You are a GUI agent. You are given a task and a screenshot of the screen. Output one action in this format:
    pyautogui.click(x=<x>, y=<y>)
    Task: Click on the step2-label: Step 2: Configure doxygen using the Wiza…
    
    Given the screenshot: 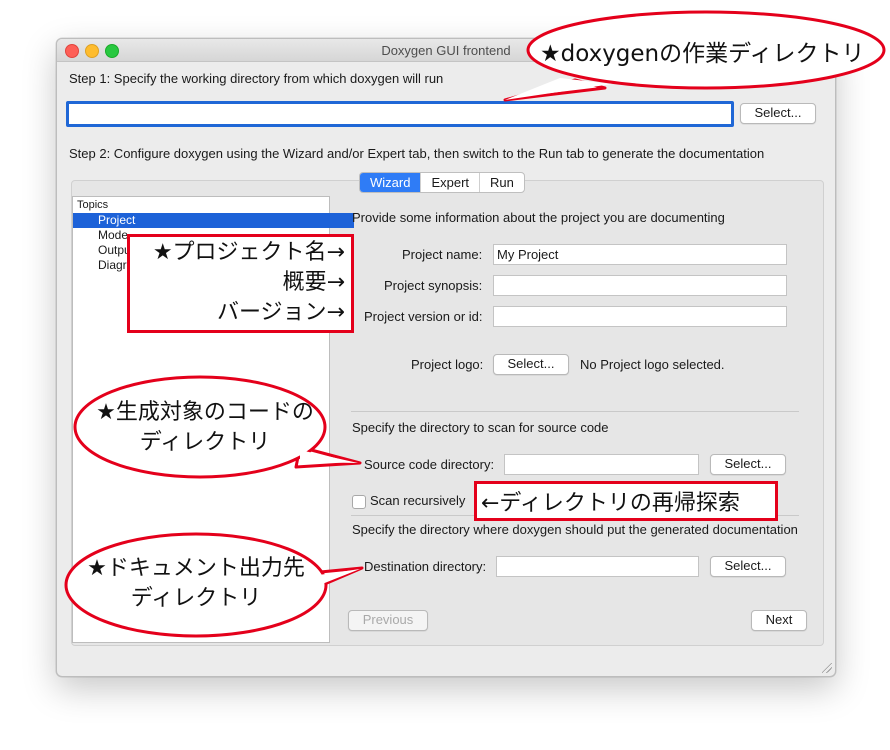 What is the action you would take?
    pyautogui.click(x=417, y=153)
    